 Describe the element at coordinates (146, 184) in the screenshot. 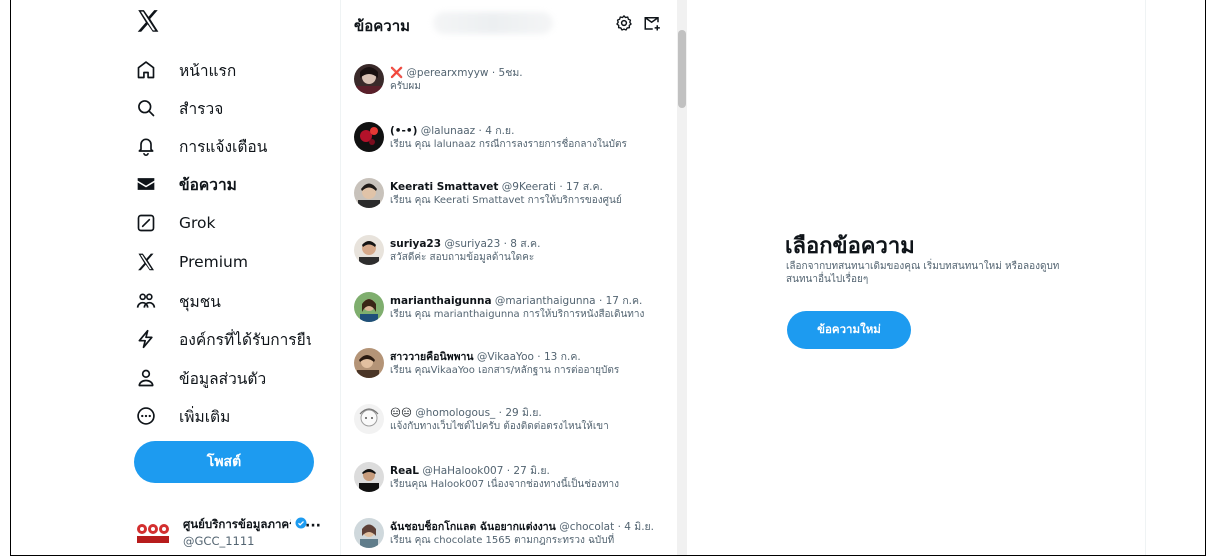

I see `envelope-icon` at that location.